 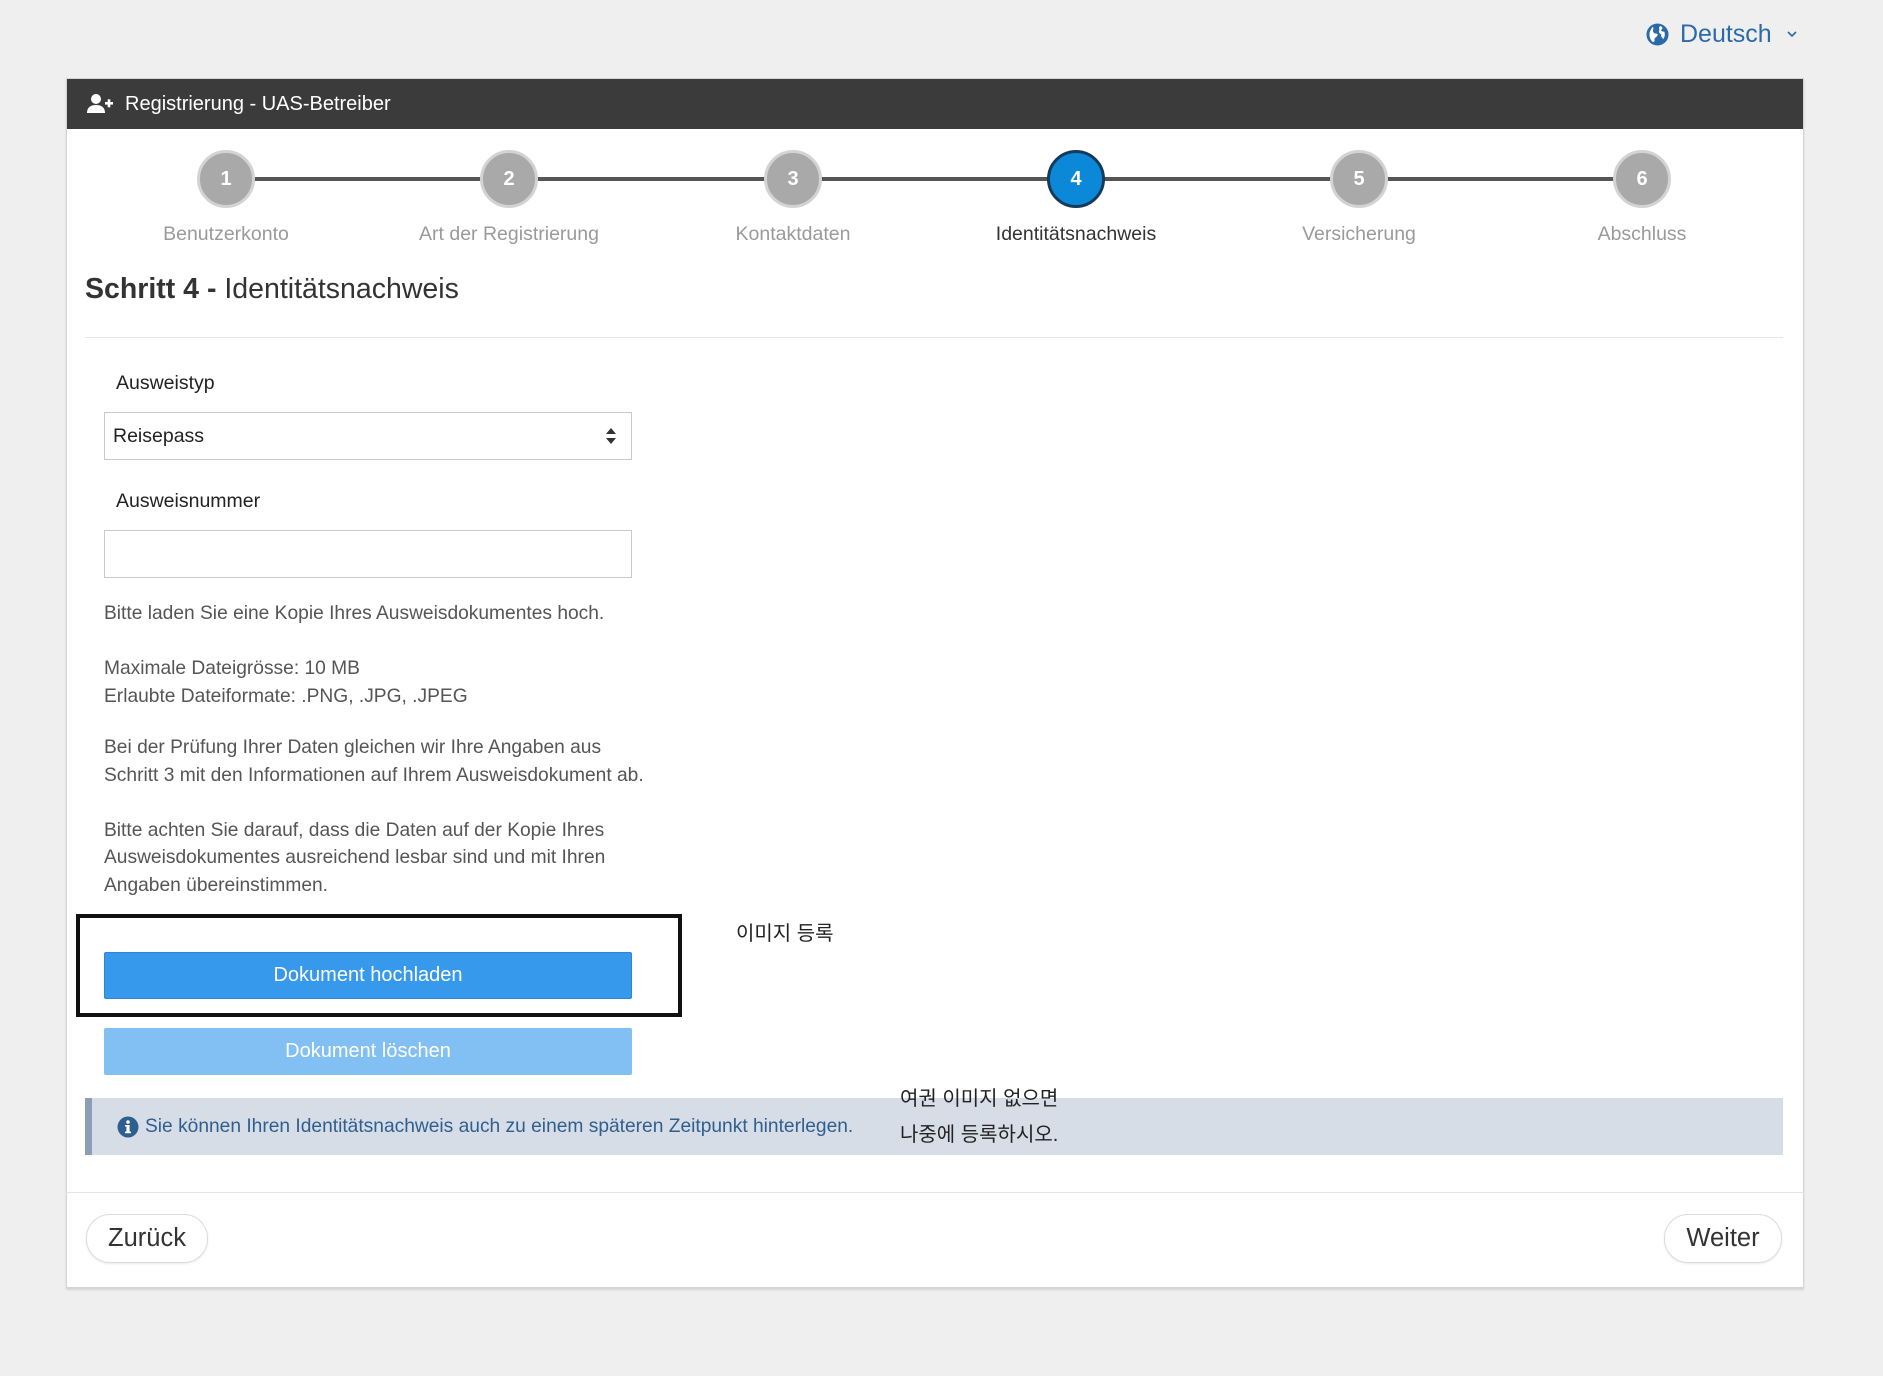 I want to click on next-button: Weiter, so click(x=1723, y=1238).